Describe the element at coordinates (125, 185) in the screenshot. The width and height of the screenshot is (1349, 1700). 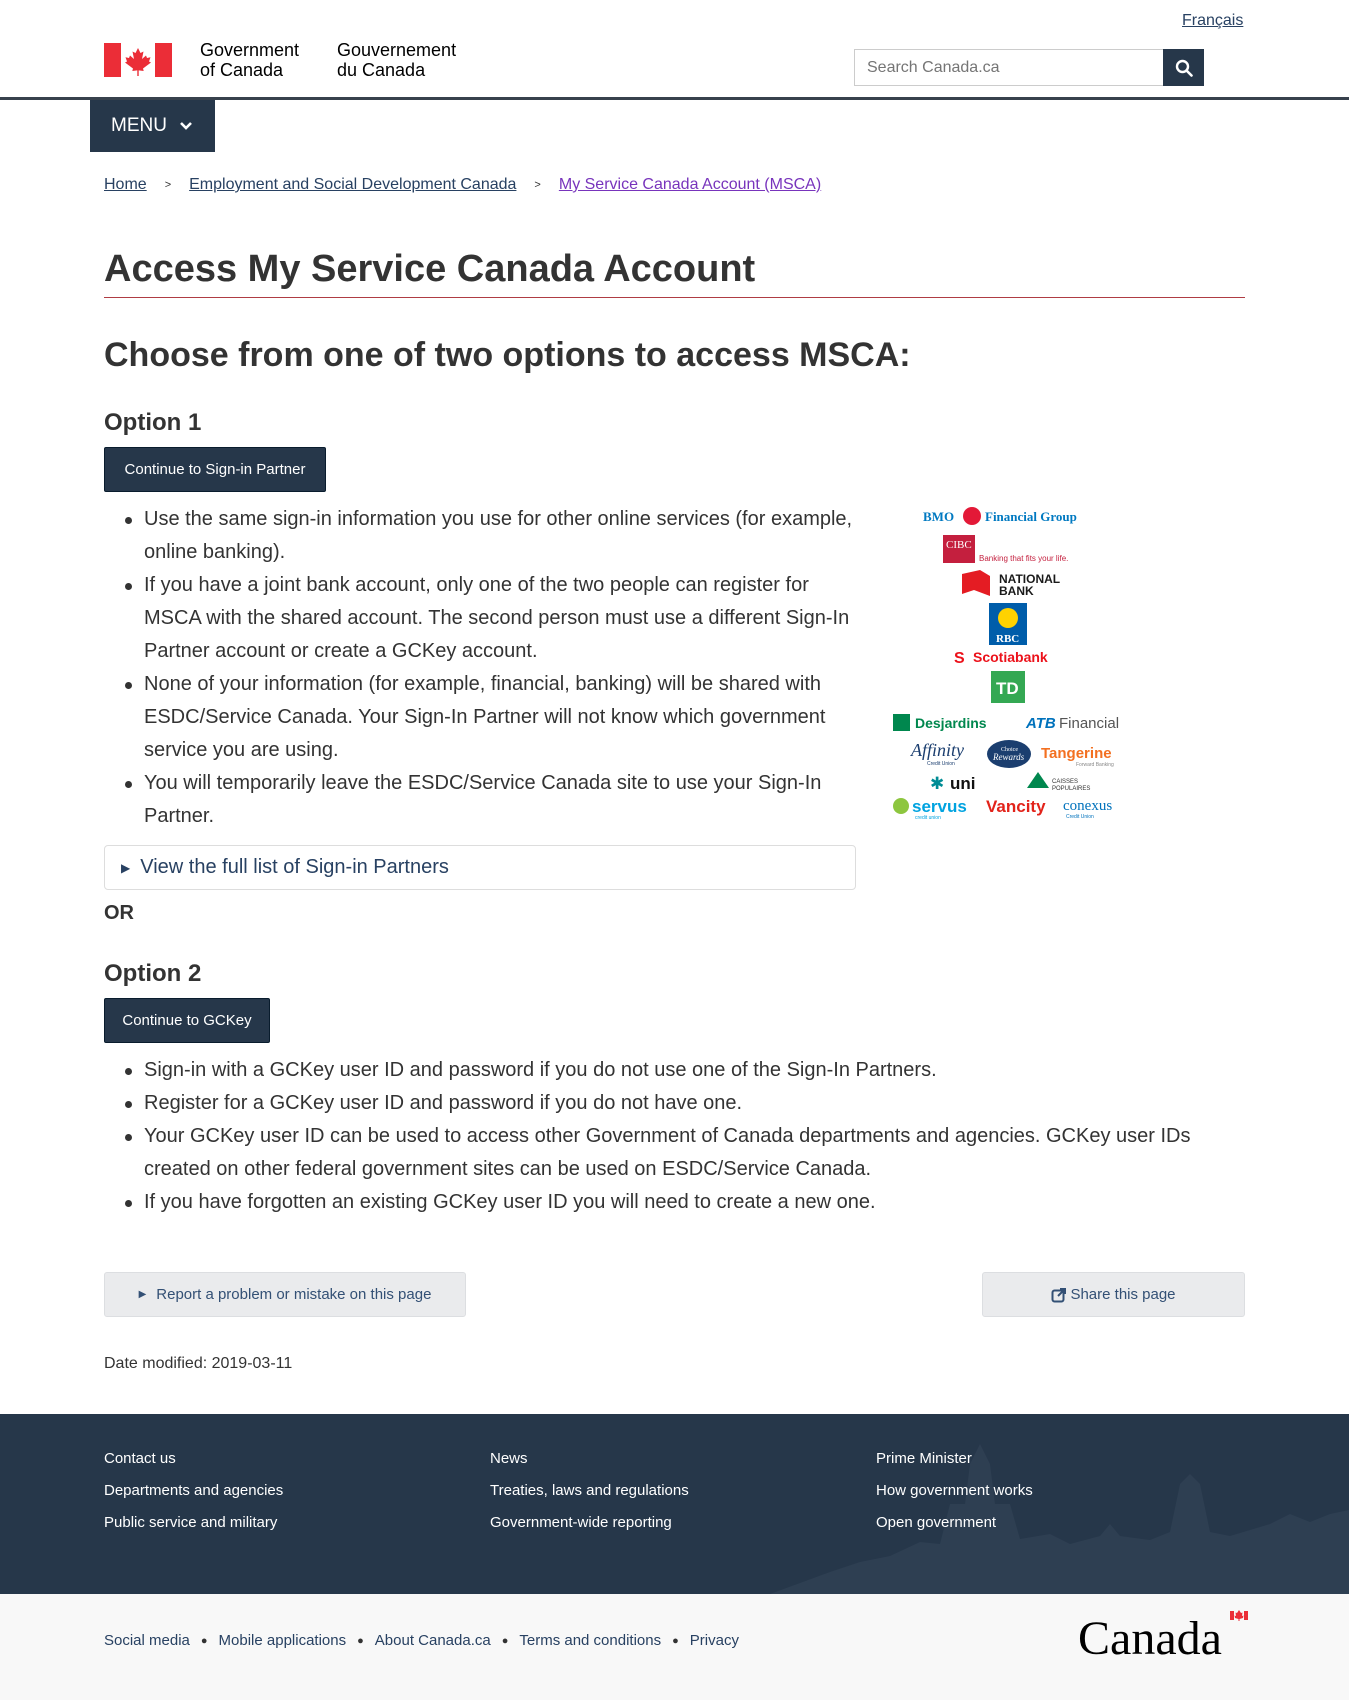
I see `breadcrumb-home: Home` at that location.